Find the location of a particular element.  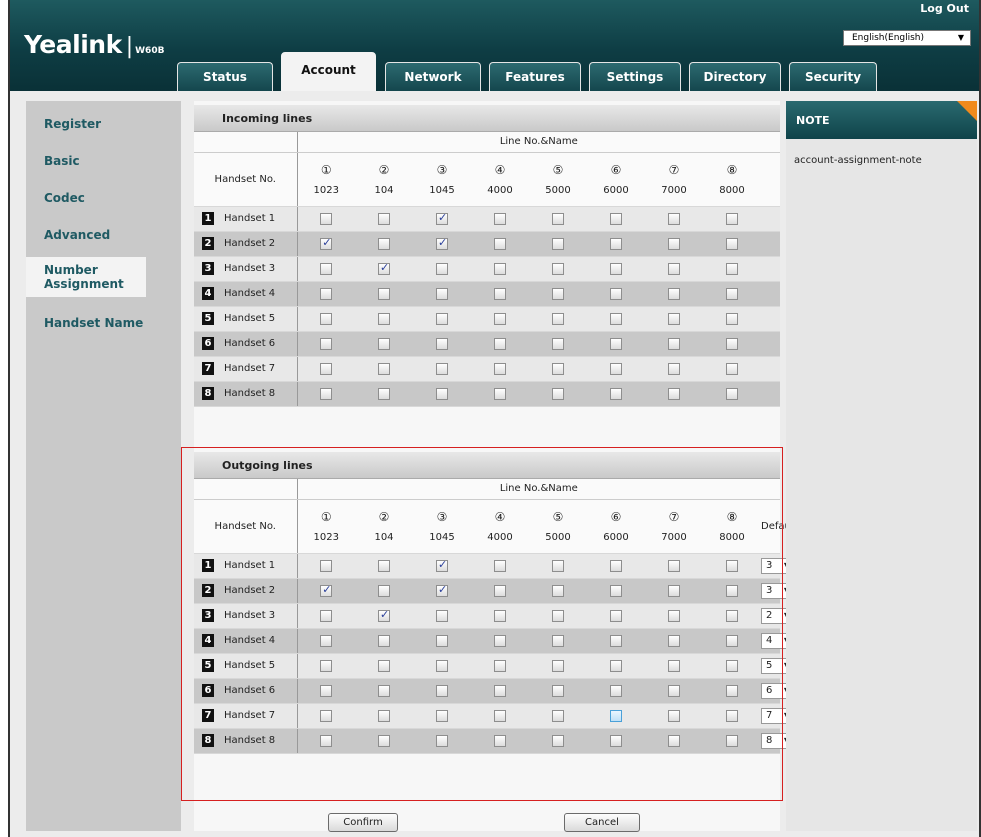

sidebar-item-codec: Codec is located at coordinates (103, 198).